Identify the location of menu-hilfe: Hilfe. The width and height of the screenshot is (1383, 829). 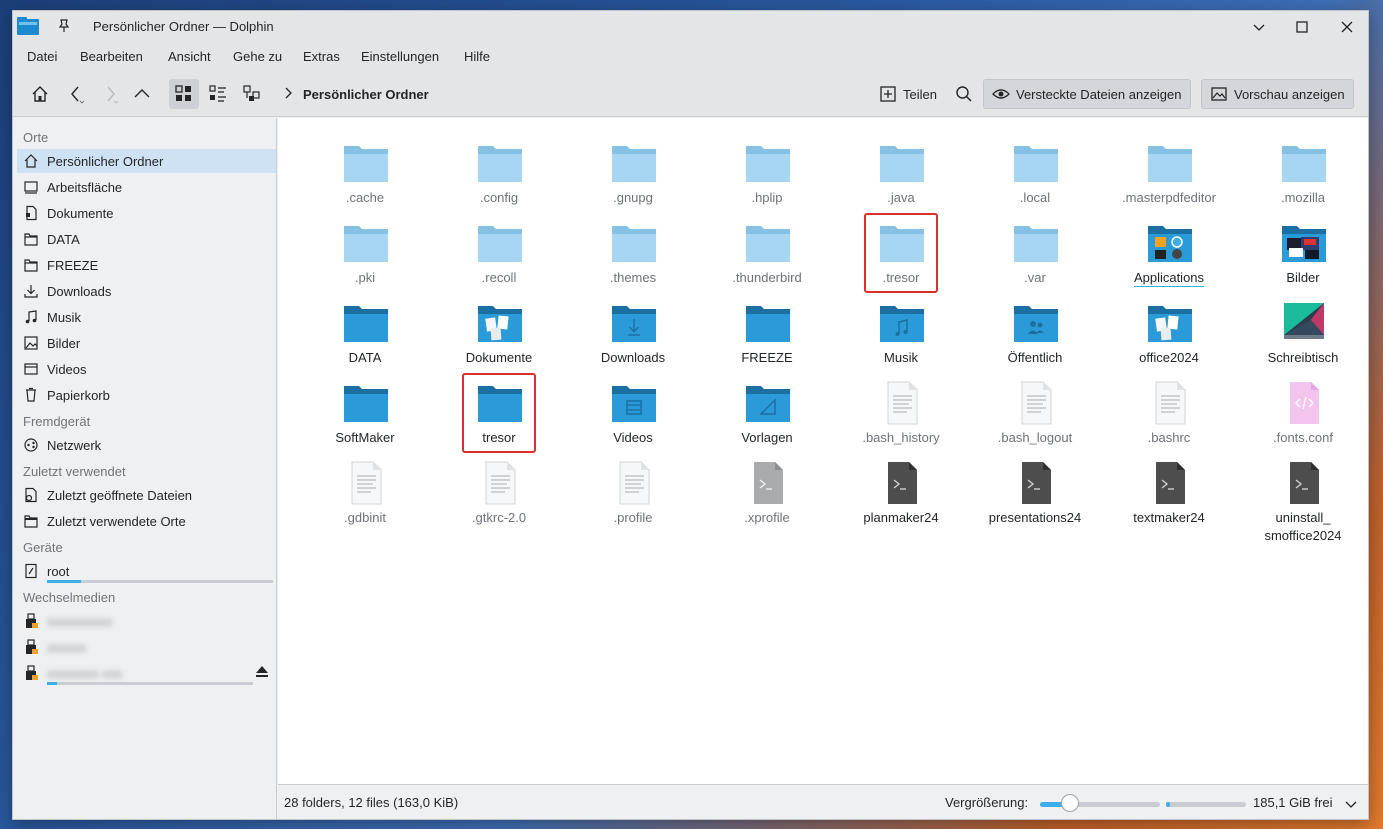
(477, 56).